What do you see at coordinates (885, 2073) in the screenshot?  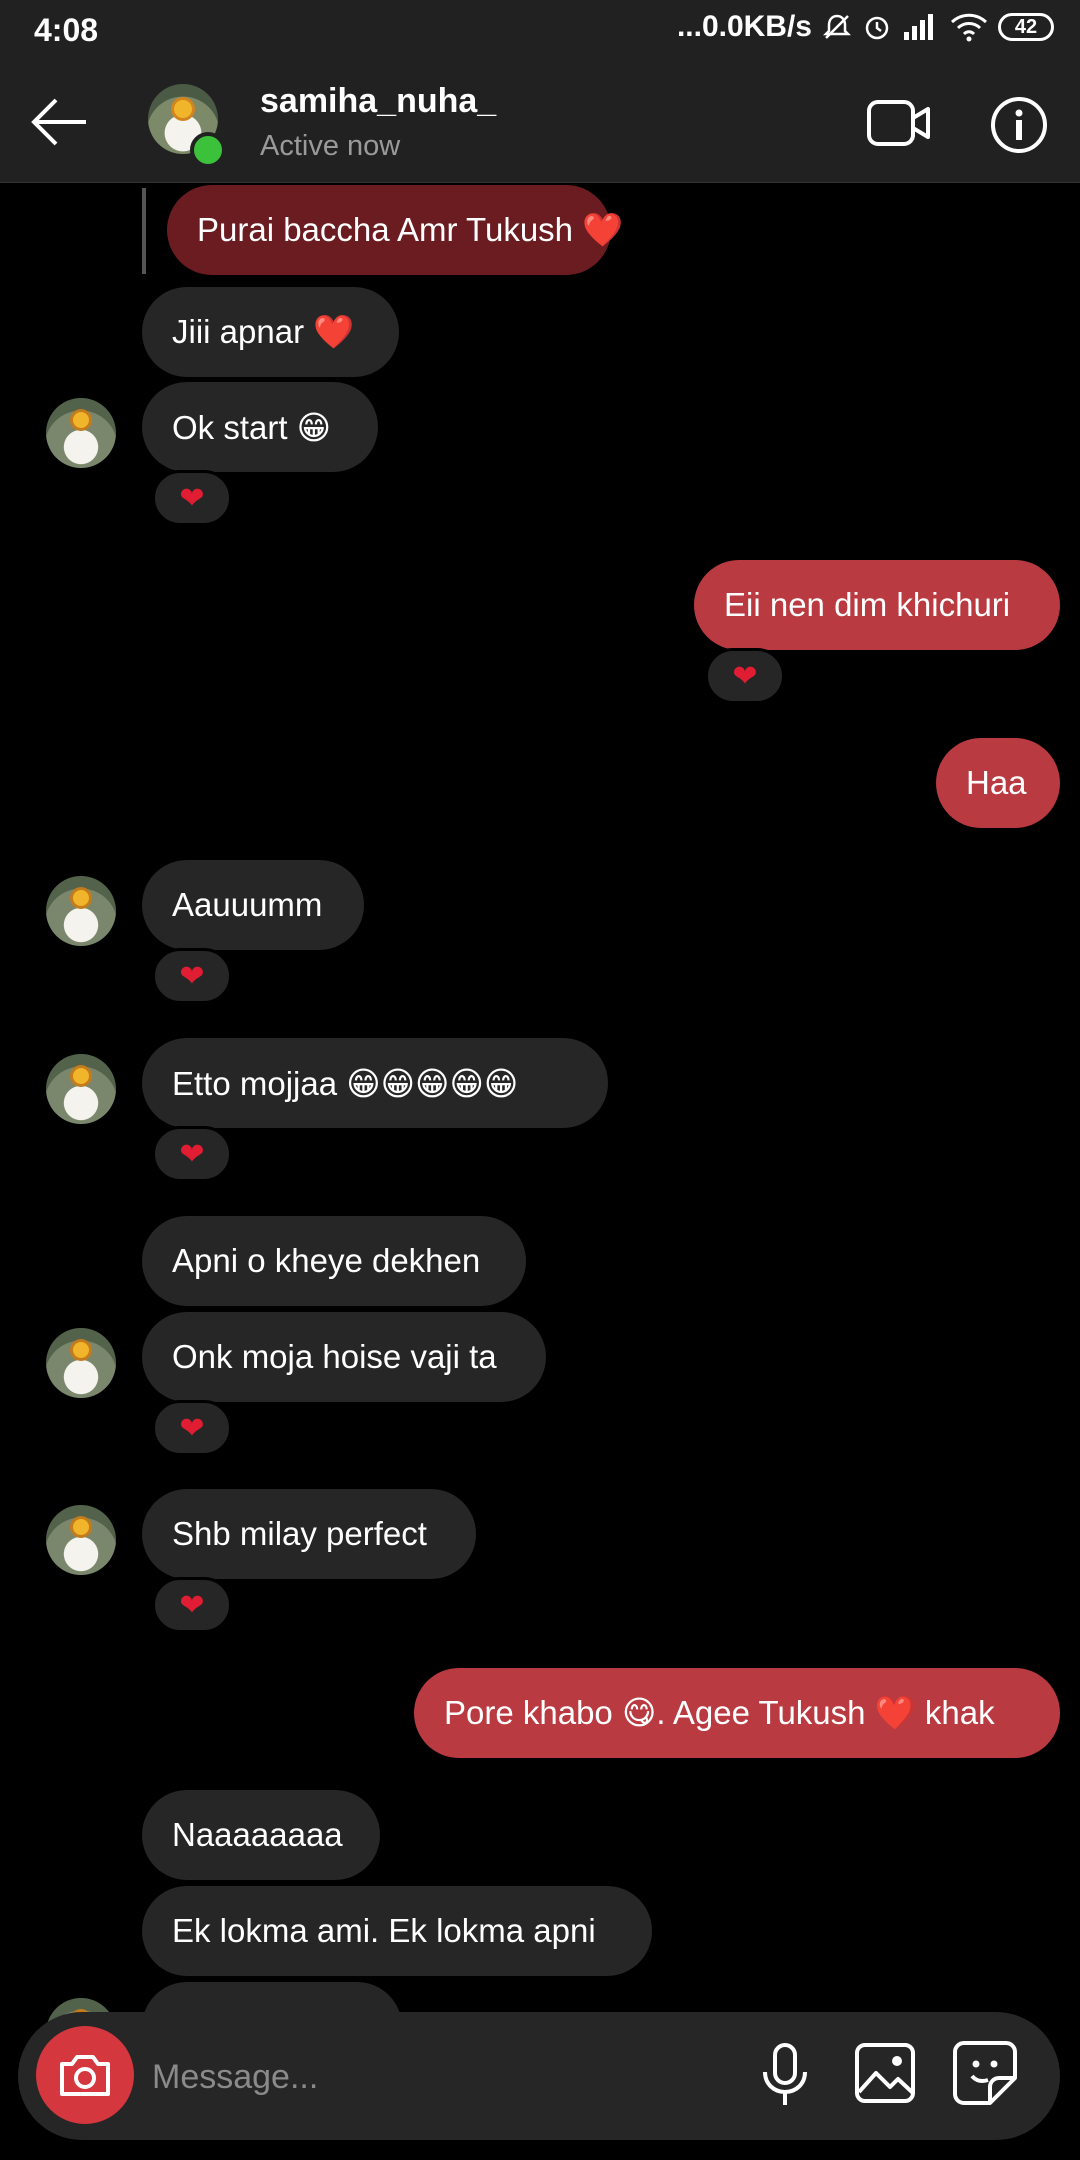 I see `gallery-icon` at bounding box center [885, 2073].